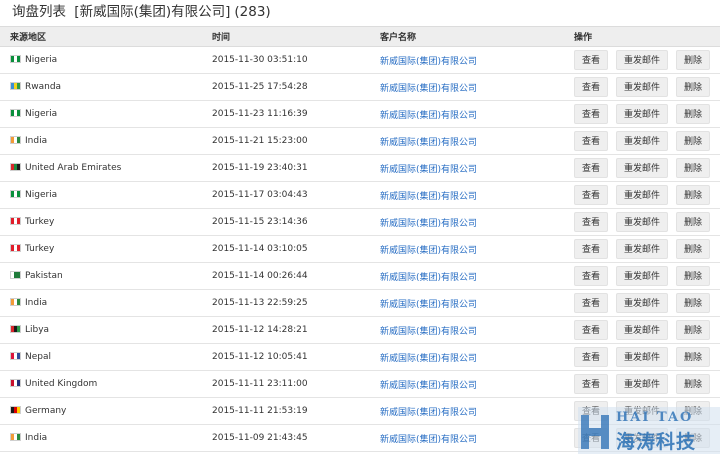 The height and width of the screenshot is (454, 720). What do you see at coordinates (286, 411) in the screenshot?
I see `time-cell: 2015-11-11 21:53:19` at bounding box center [286, 411].